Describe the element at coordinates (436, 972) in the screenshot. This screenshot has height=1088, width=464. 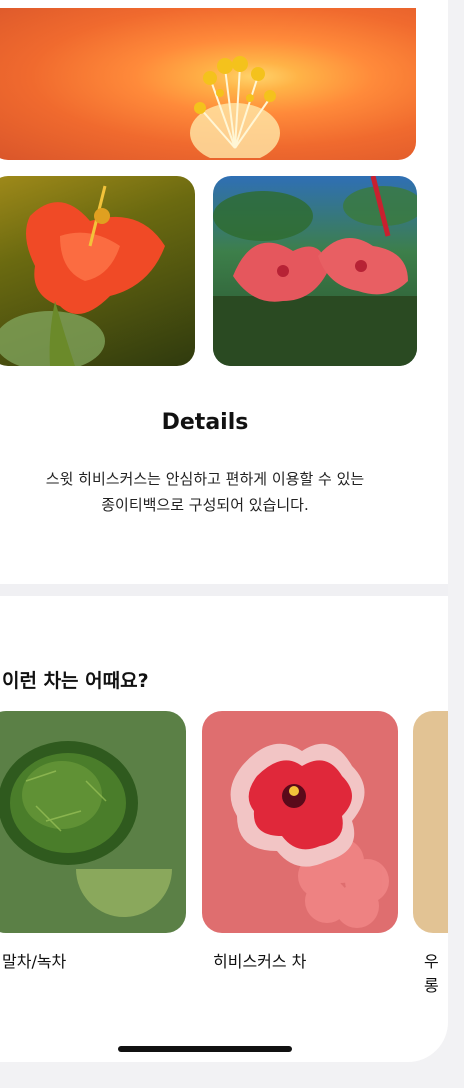
I see `card-label-oolong: 우롱` at that location.